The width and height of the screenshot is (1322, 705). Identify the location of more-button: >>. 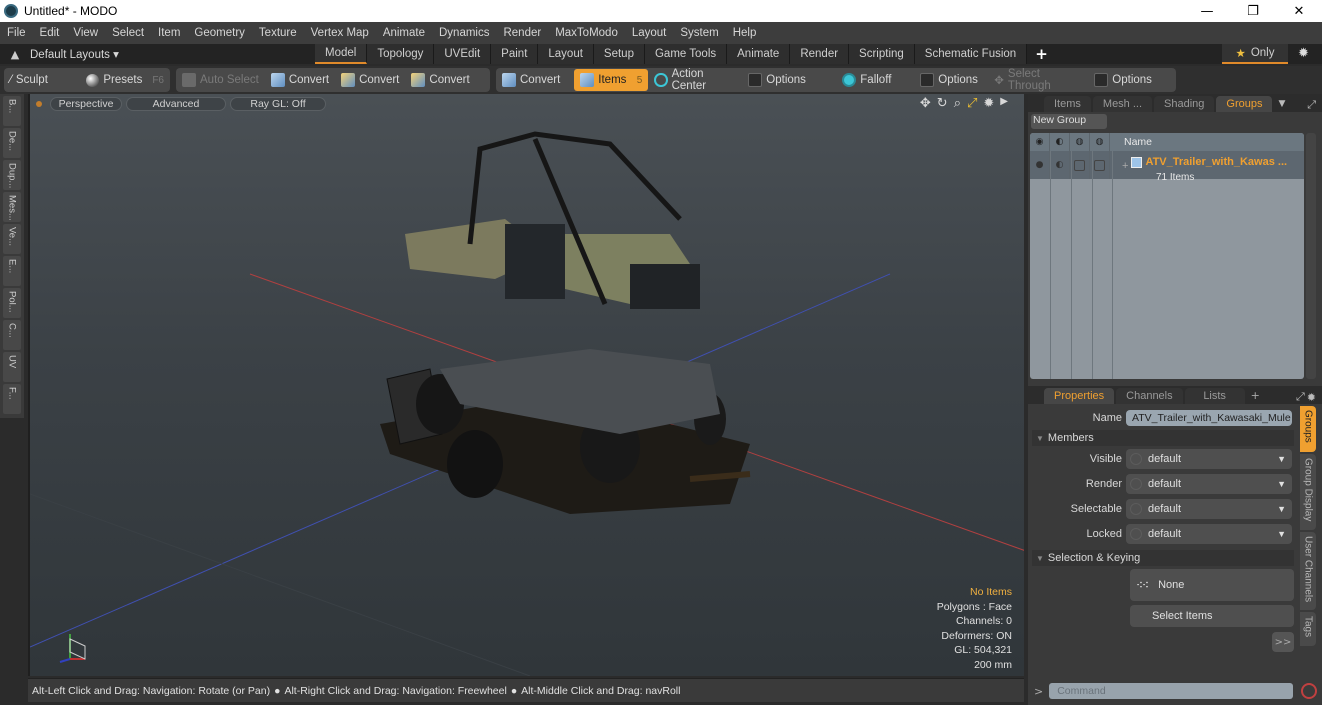
(1283, 642).